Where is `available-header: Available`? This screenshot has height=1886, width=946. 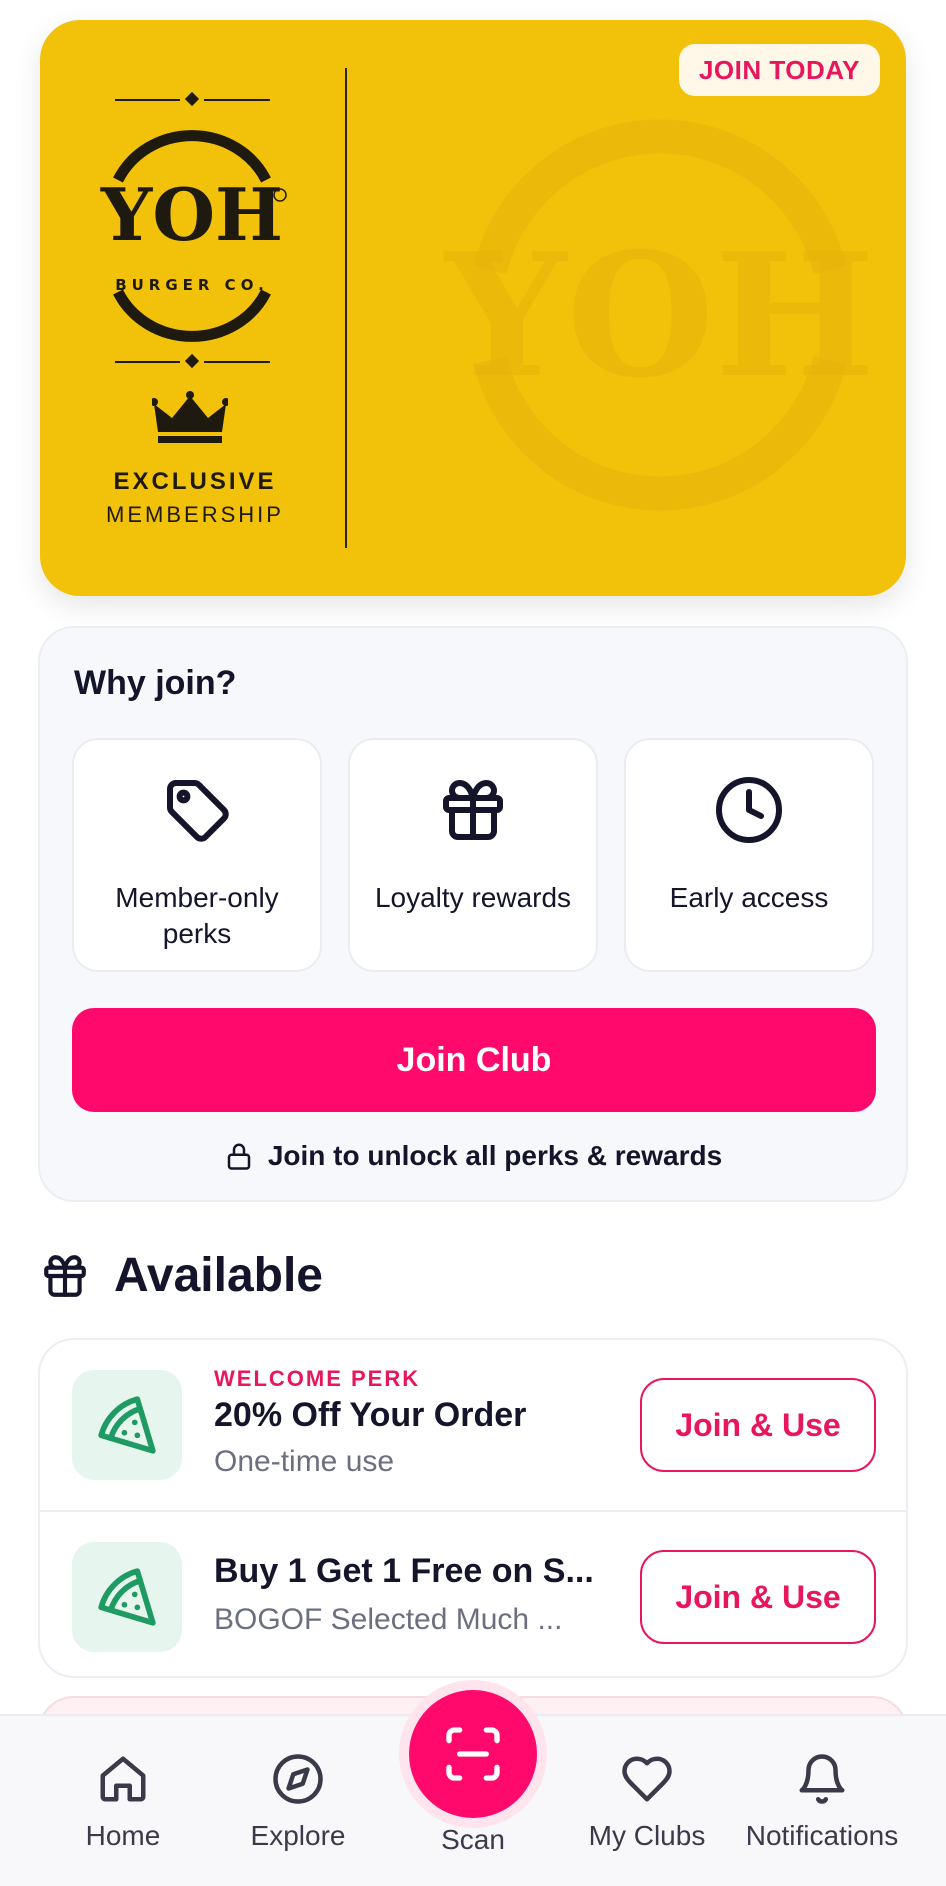 available-header: Available is located at coordinates (181, 1275).